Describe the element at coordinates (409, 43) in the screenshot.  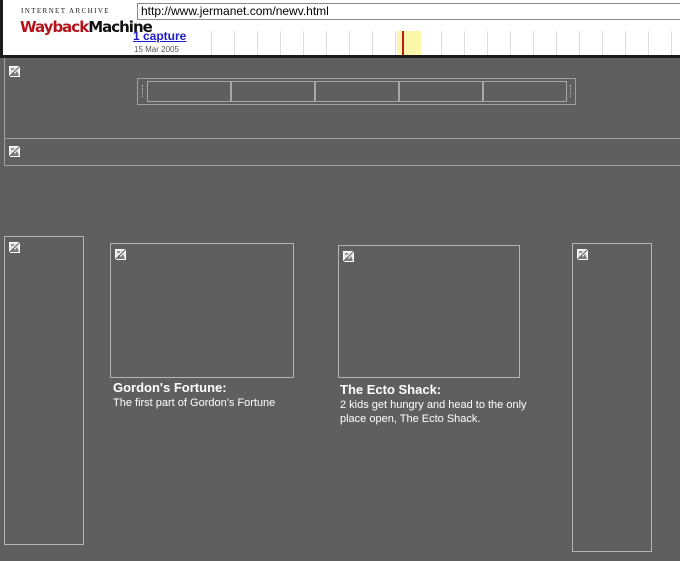
I see `wayback-timeline-year-highlight` at that location.